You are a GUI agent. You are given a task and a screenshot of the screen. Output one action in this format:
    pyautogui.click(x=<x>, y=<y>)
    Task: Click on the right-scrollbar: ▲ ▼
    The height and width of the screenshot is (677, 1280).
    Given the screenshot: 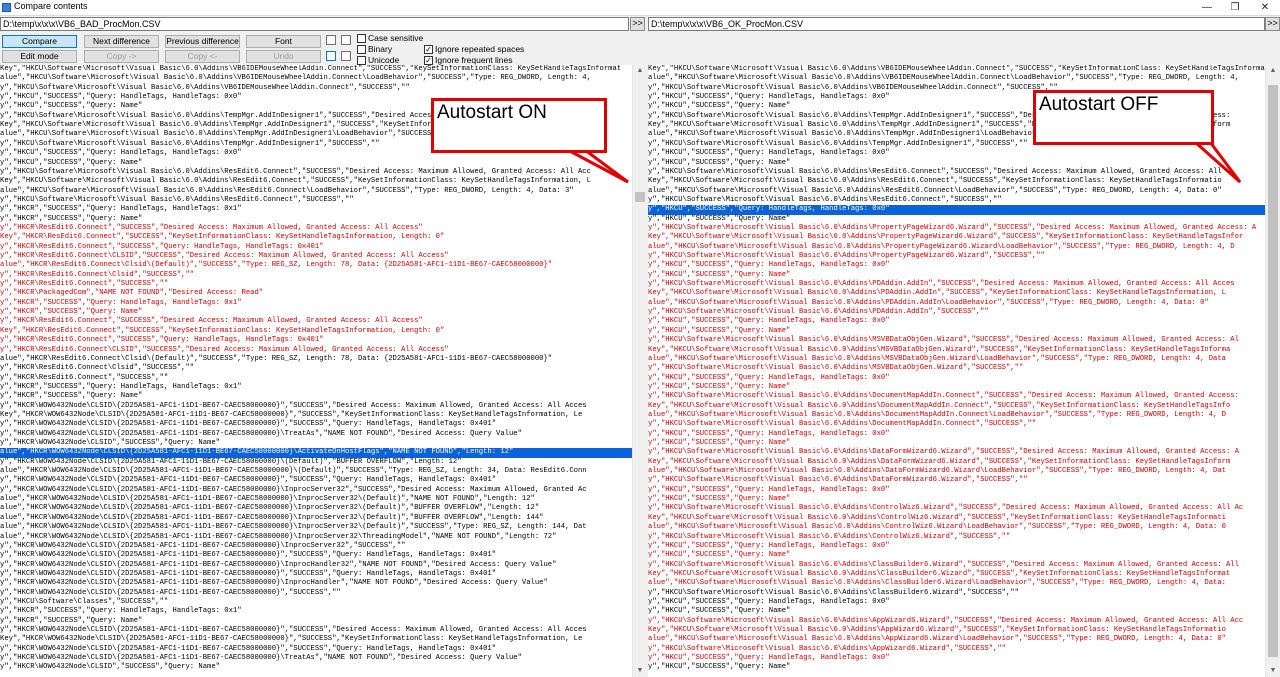 What is the action you would take?
    pyautogui.click(x=1272, y=371)
    